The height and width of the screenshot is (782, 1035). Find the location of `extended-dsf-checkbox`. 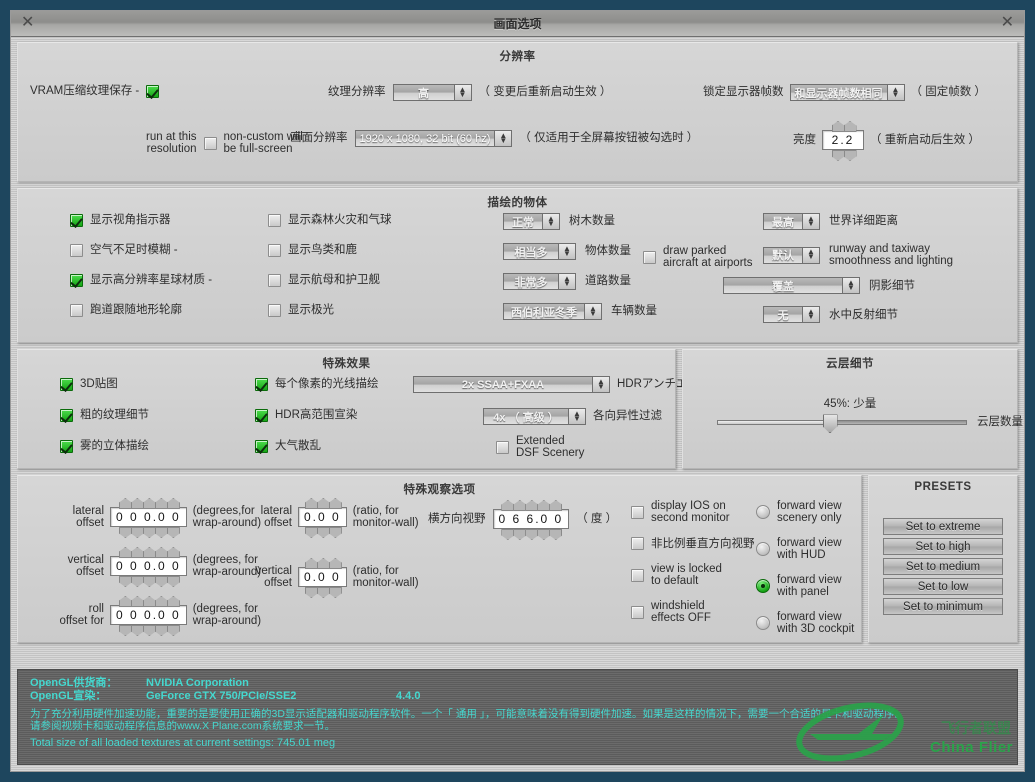

extended-dsf-checkbox is located at coordinates (502, 447).